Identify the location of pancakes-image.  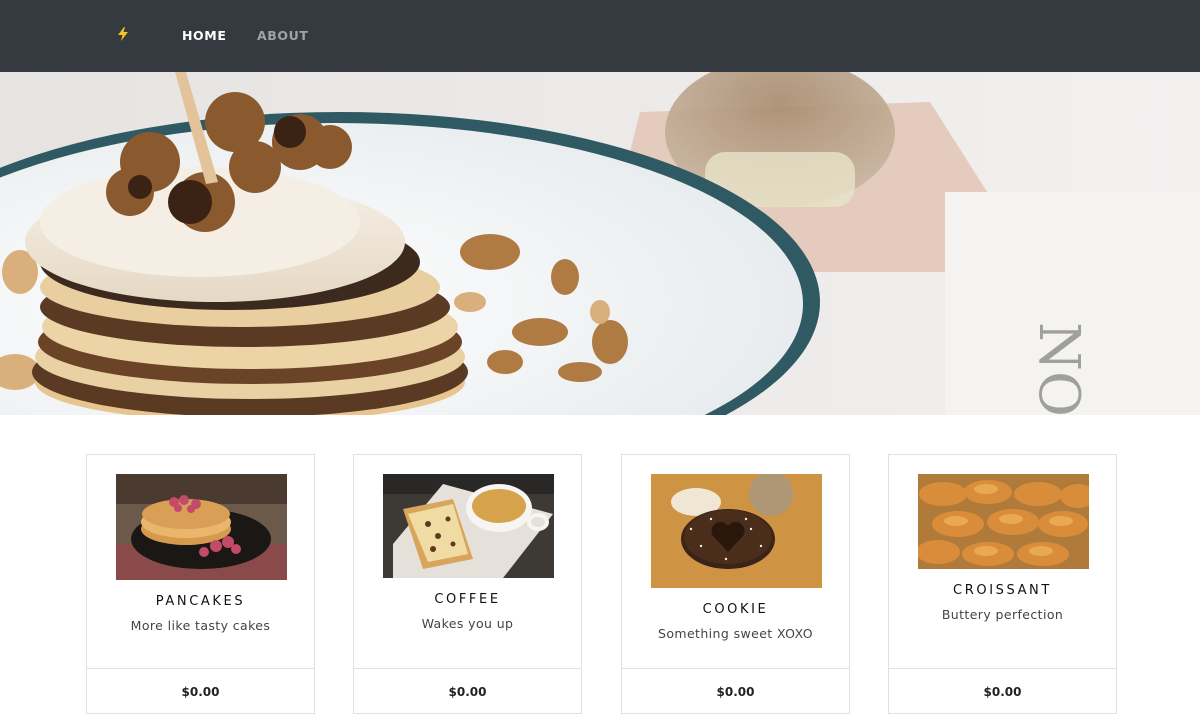
(201, 527).